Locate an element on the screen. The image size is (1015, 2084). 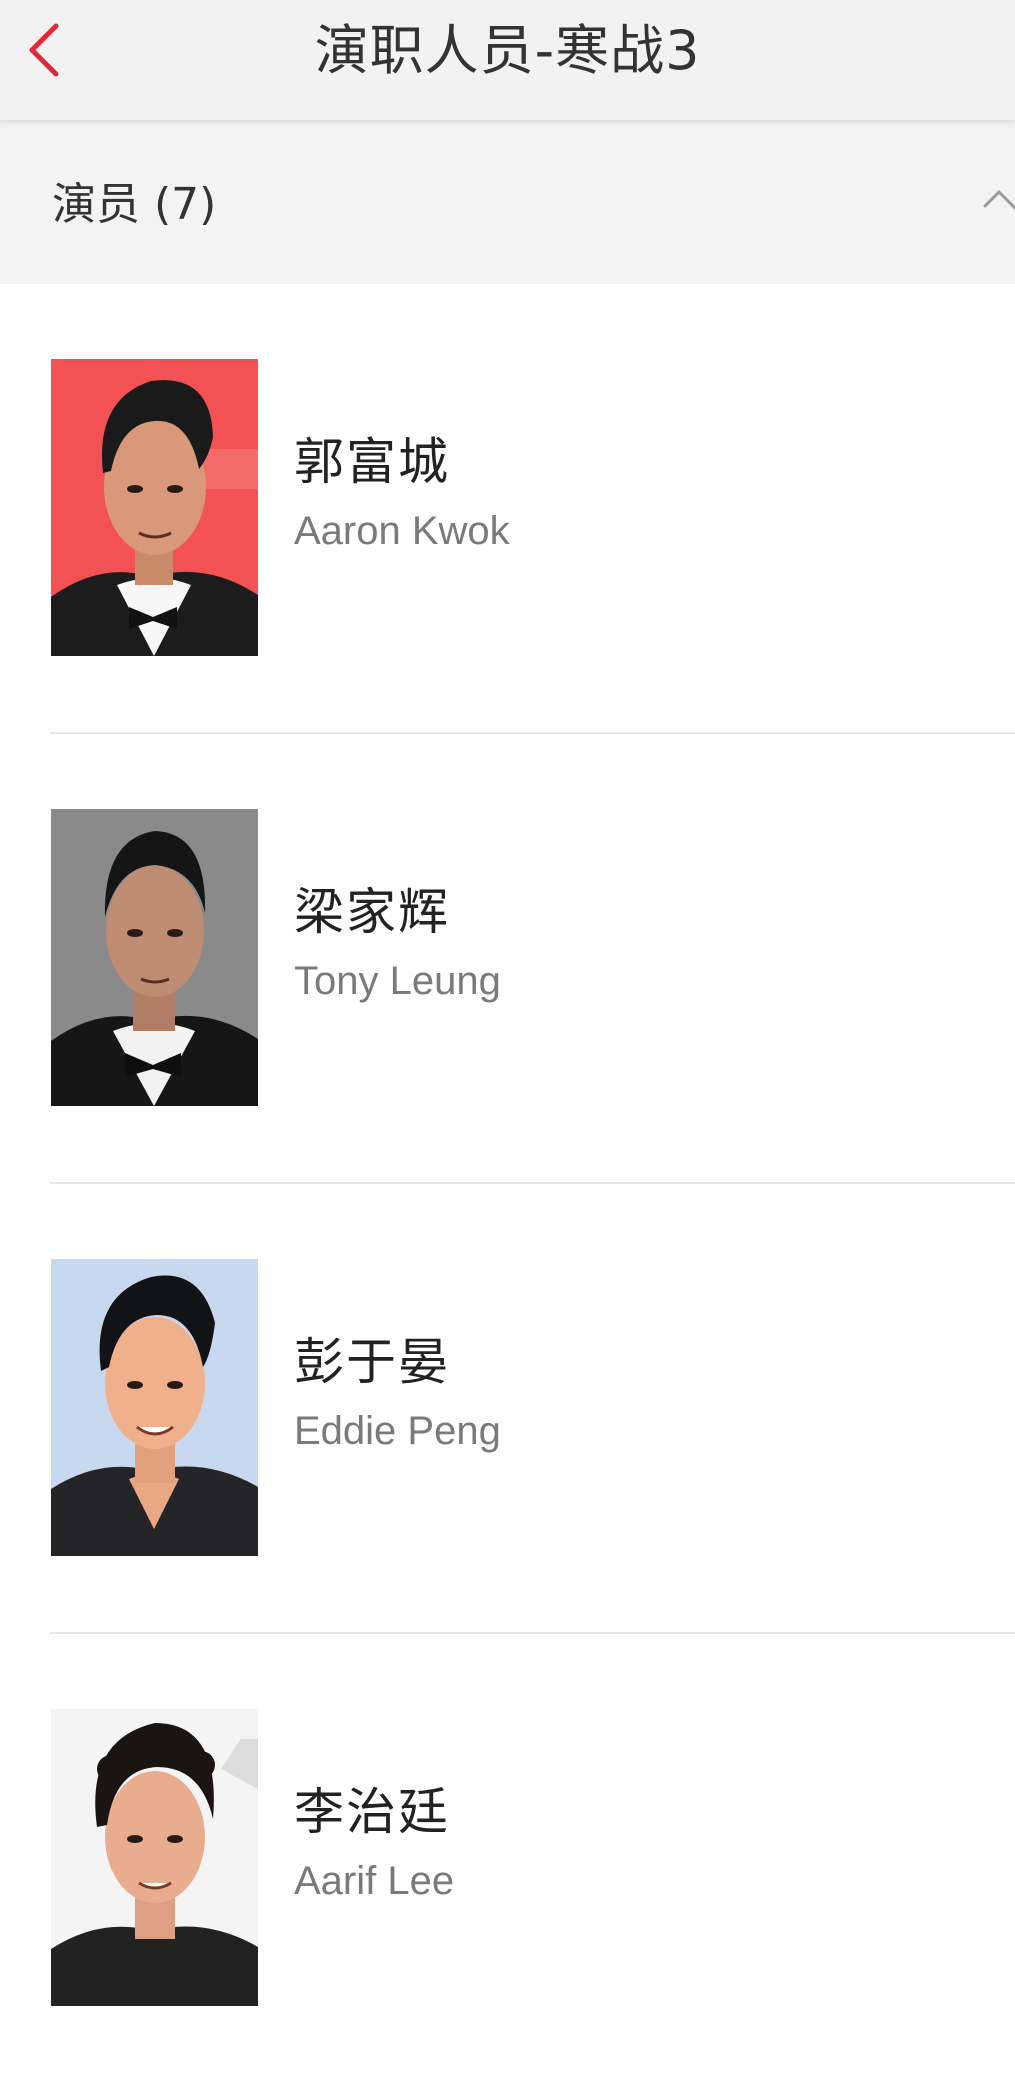
actor-name-cn: 彭于晏 is located at coordinates (372, 1362).